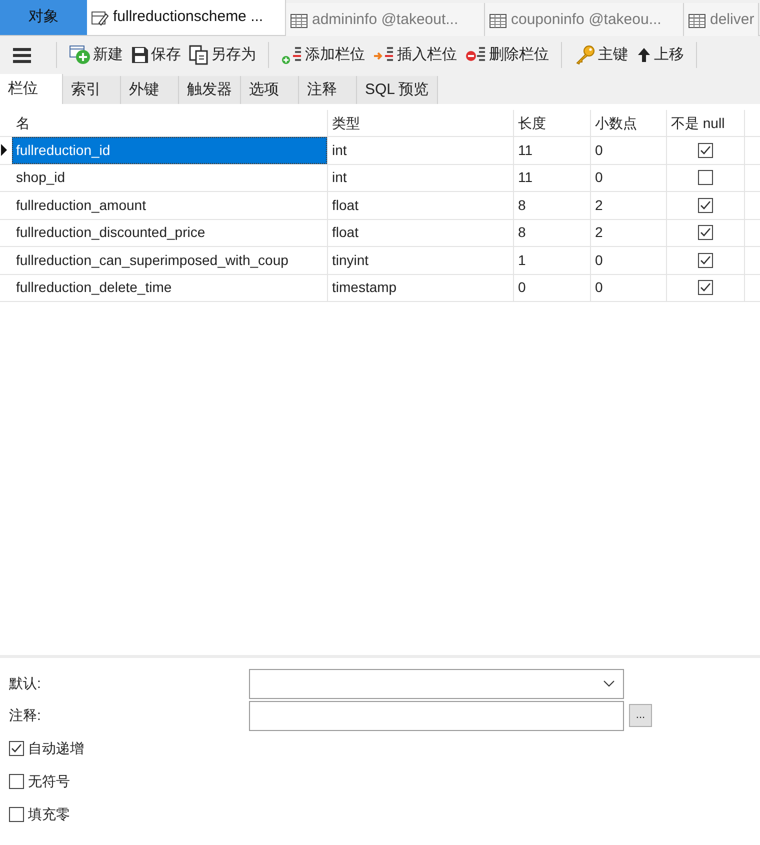 The width and height of the screenshot is (760, 845). Describe the element at coordinates (140, 55) in the screenshot. I see `save-icon` at that location.